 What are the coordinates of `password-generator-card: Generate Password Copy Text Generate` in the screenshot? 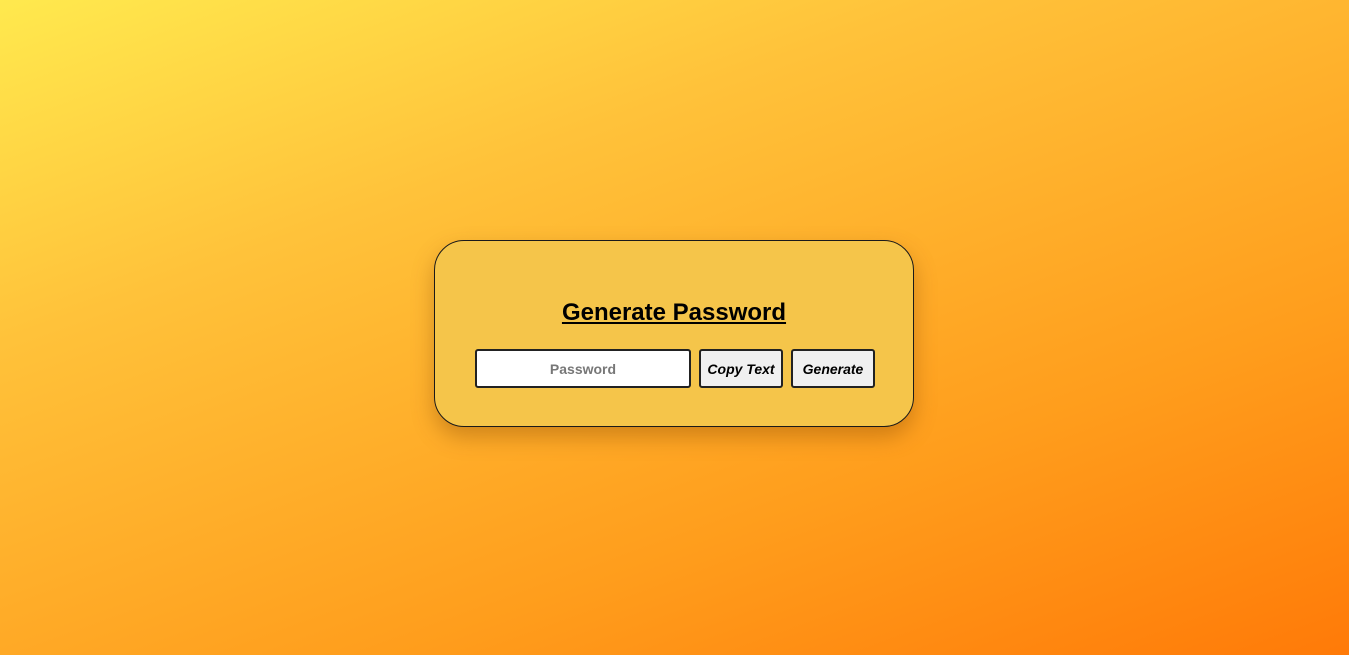 It's located at (674, 333).